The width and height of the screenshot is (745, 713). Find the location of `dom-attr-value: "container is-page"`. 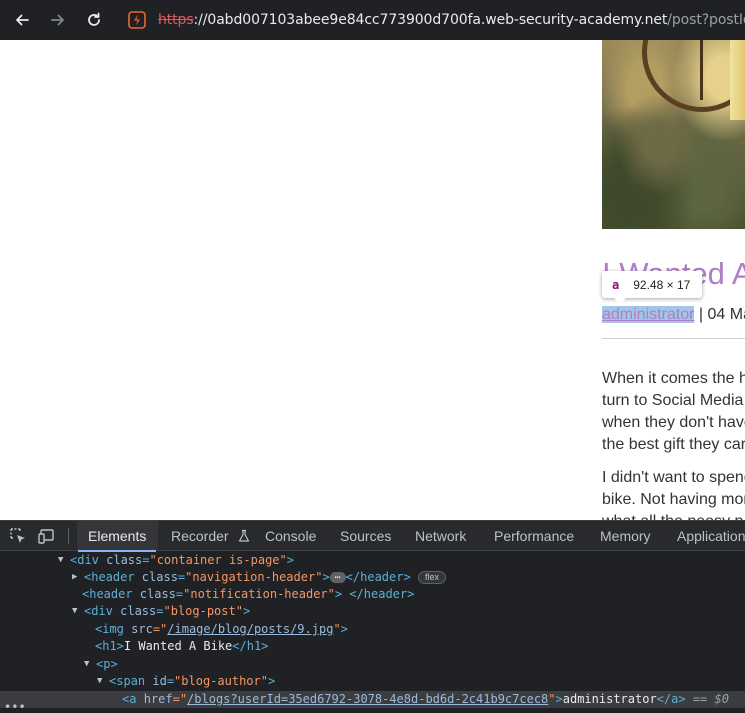

dom-attr-value: "container is-page" is located at coordinates (218, 560).